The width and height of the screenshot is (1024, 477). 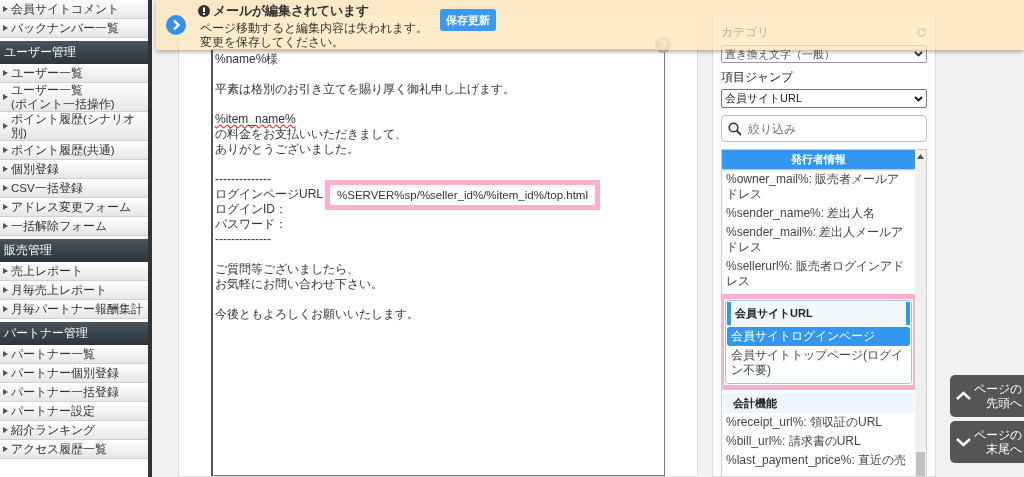 What do you see at coordinates (818, 187) in the screenshot?
I see `option-item: %owner_mail%: 販売者メールアドレス` at bounding box center [818, 187].